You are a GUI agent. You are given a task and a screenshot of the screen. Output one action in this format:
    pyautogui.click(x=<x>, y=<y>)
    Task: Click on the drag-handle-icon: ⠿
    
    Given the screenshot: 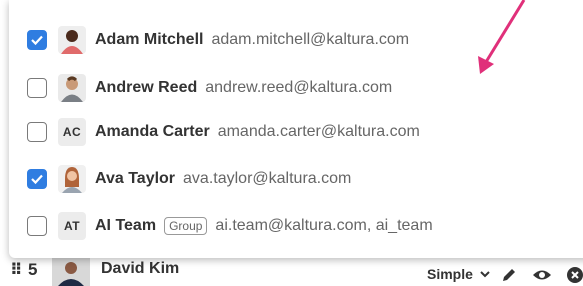 What is the action you would take?
    pyautogui.click(x=16, y=270)
    